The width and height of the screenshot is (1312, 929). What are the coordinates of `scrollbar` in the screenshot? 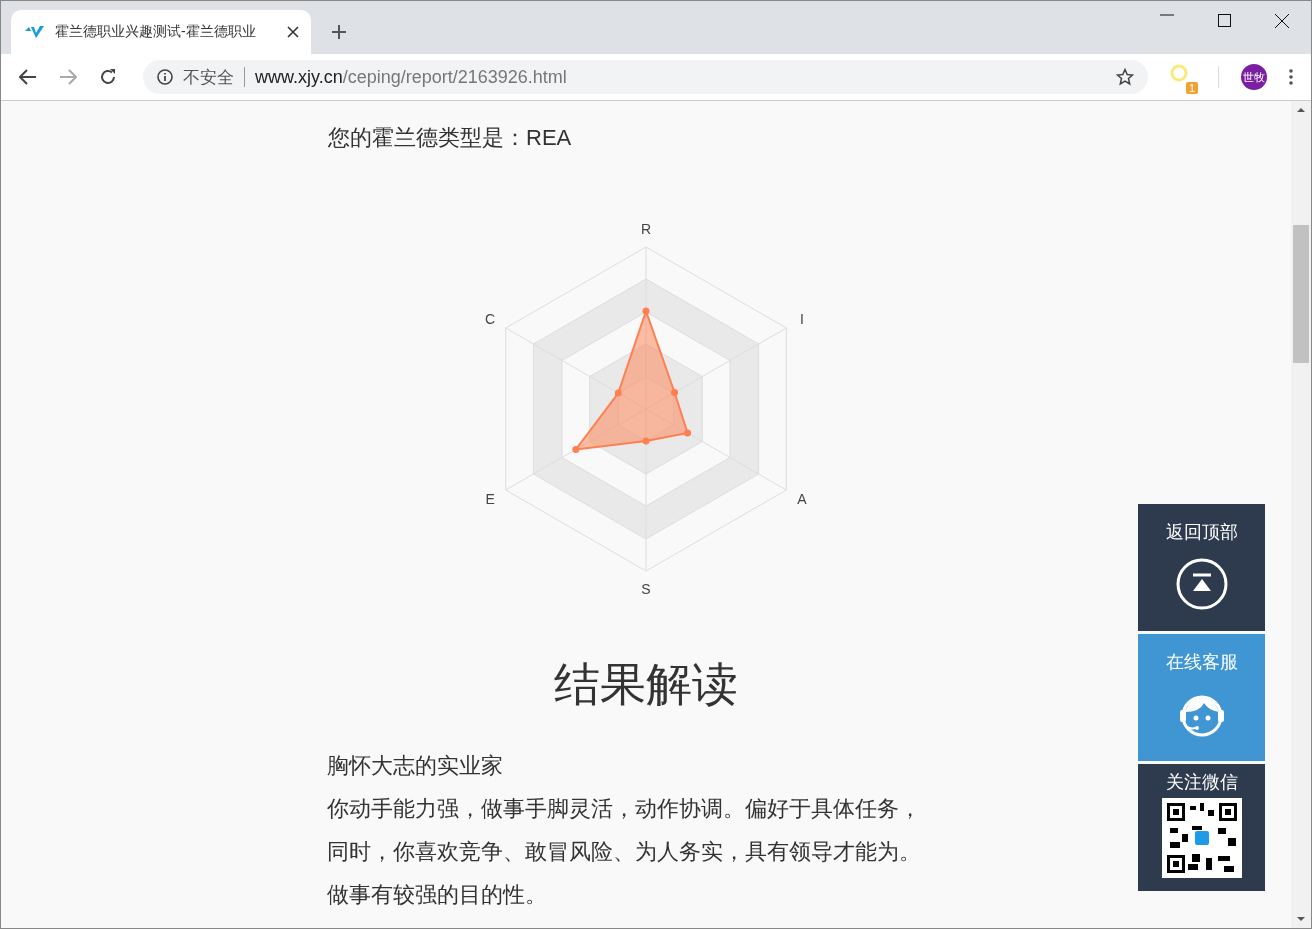 It's located at (1301, 514).